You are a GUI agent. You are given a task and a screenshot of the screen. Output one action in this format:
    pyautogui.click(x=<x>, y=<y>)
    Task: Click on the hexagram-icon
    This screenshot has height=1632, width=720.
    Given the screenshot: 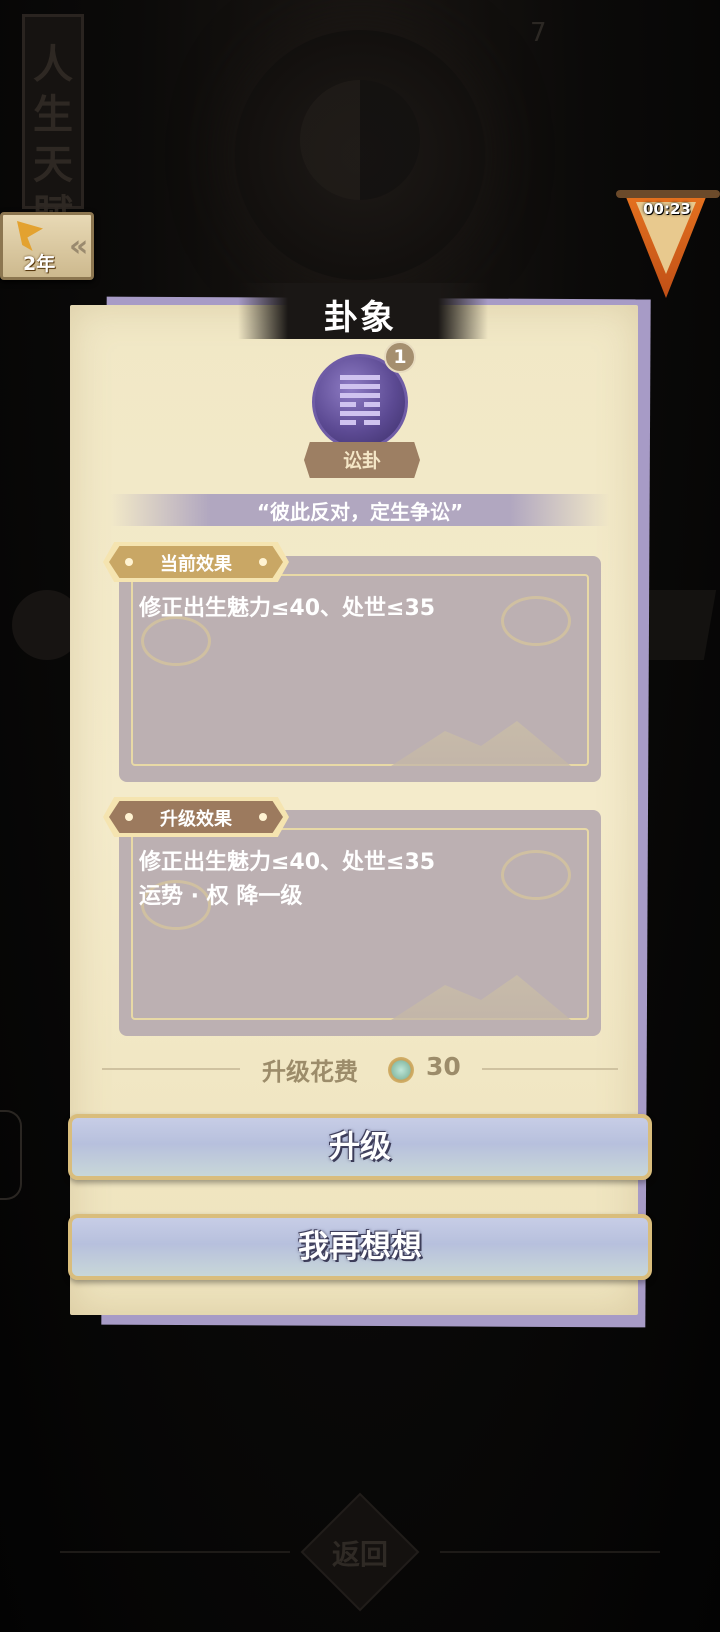 What is the action you would take?
    pyautogui.click(x=360, y=403)
    